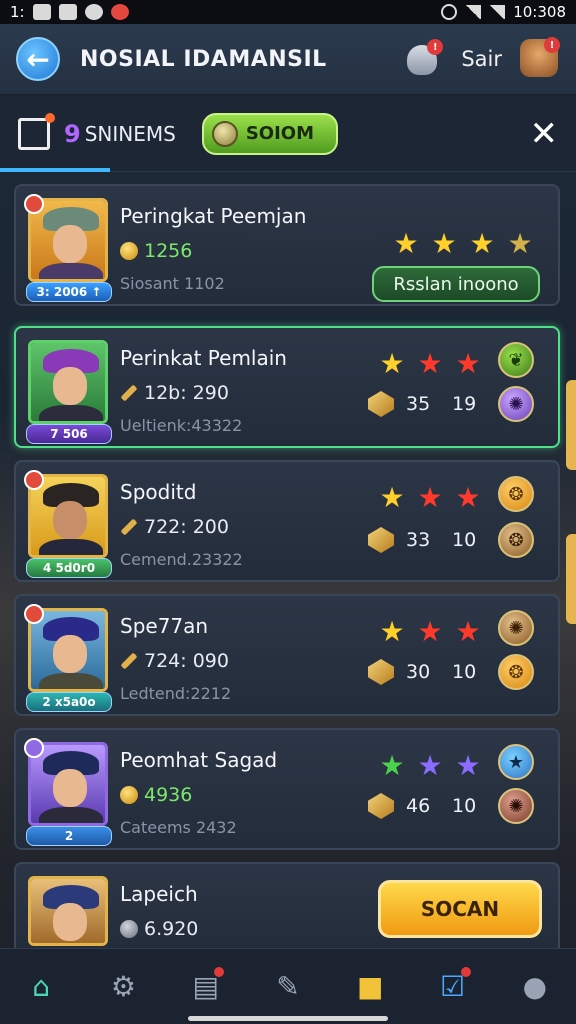  Describe the element at coordinates (516, 540) in the screenshot. I see `emblem-badge-icon: ❂` at that location.